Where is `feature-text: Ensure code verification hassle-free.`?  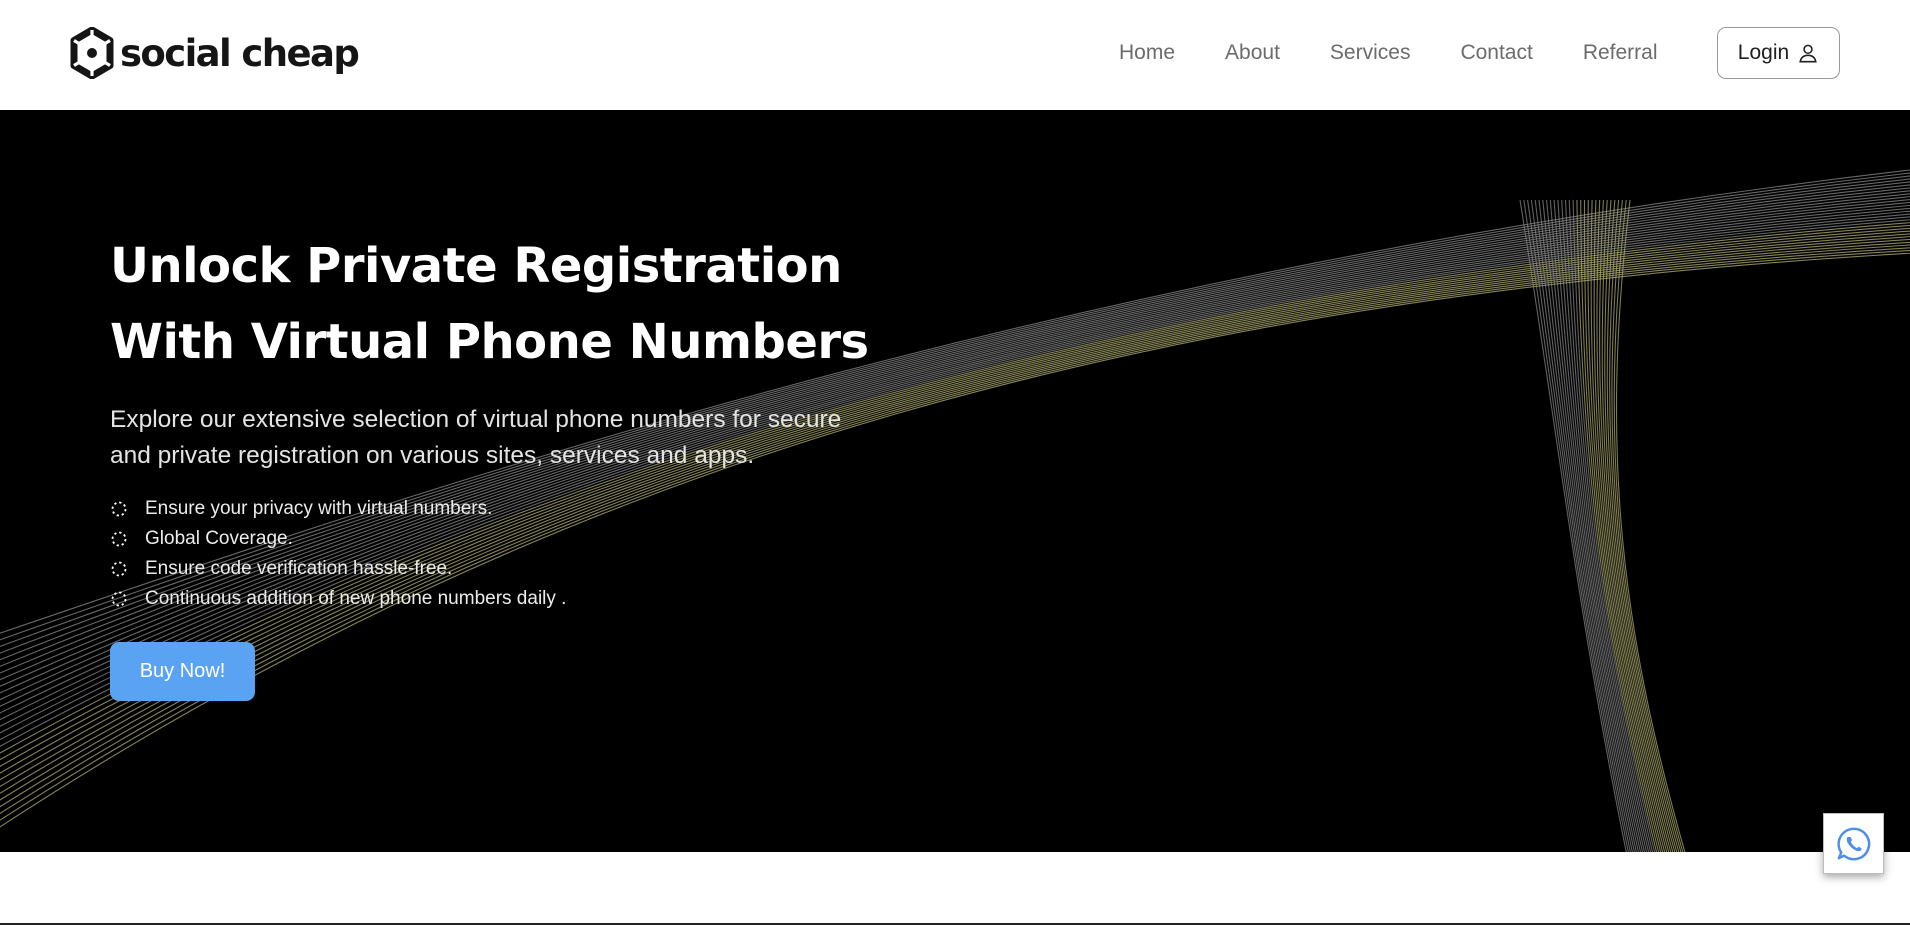 feature-text: Ensure code verification hassle-free. is located at coordinates (299, 568).